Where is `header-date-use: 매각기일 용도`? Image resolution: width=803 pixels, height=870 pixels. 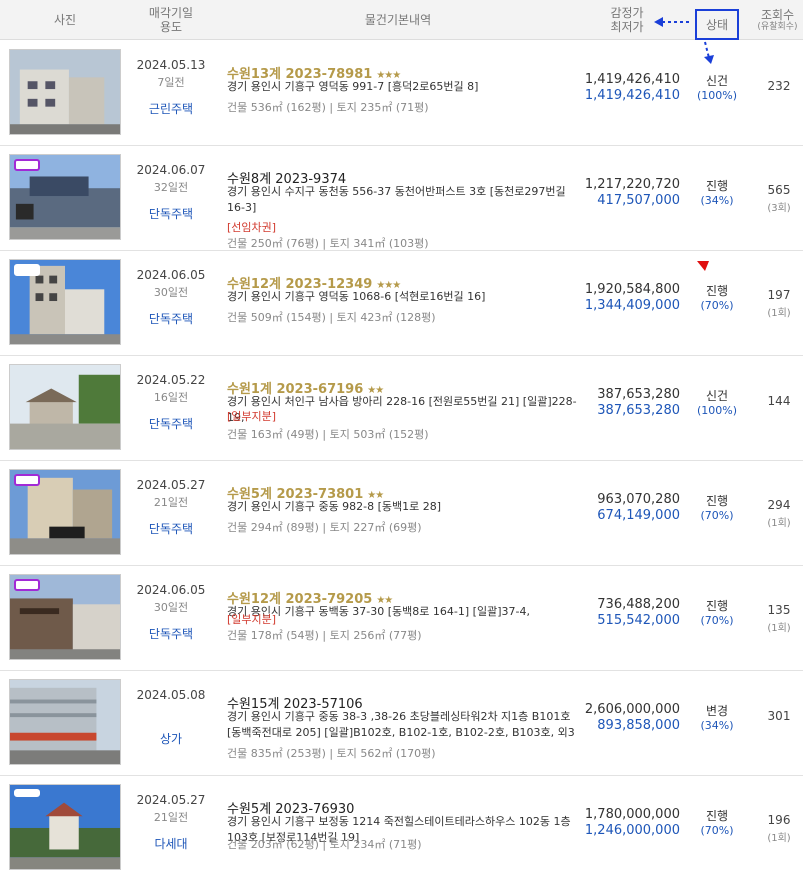
header-date-use: 매각기일 용도 is located at coordinates (171, 20).